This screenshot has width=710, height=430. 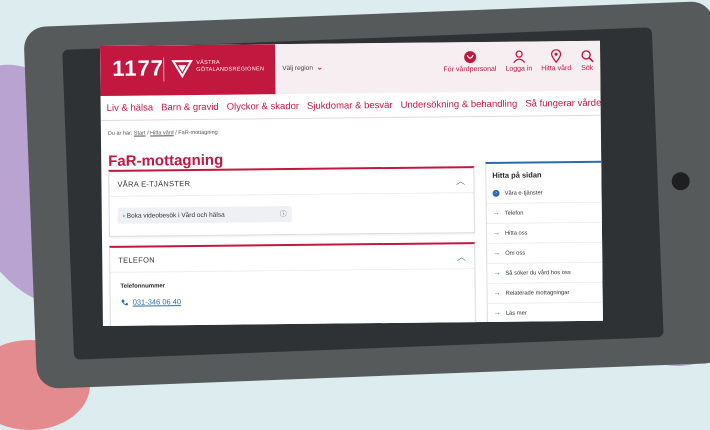 What do you see at coordinates (140, 134) in the screenshot?
I see `breadcrumb-link-start: Start` at bounding box center [140, 134].